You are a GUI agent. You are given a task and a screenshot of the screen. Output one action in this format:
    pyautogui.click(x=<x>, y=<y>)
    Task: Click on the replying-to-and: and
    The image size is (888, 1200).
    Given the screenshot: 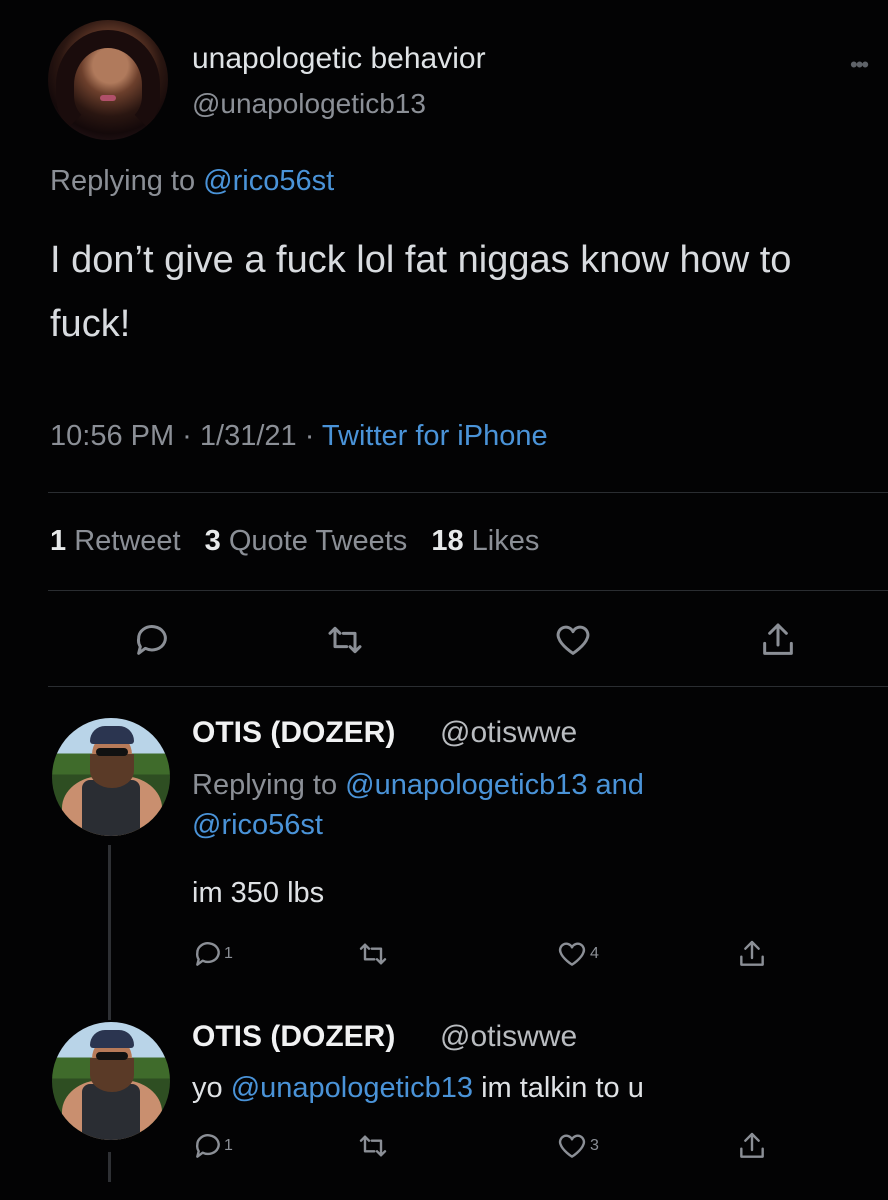 What is the action you would take?
    pyautogui.click(x=619, y=785)
    